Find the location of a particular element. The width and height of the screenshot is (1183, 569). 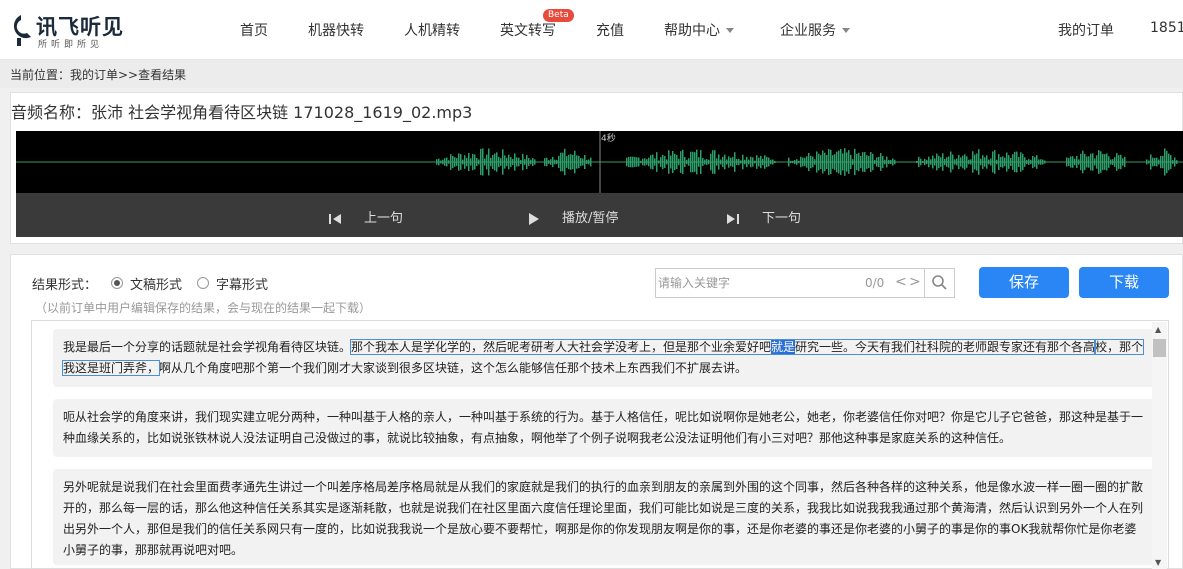

keyword-search-box: 0/0 < > is located at coordinates (790, 283).